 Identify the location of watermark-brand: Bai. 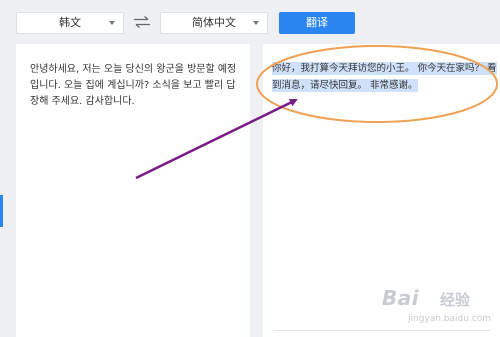
(401, 298).